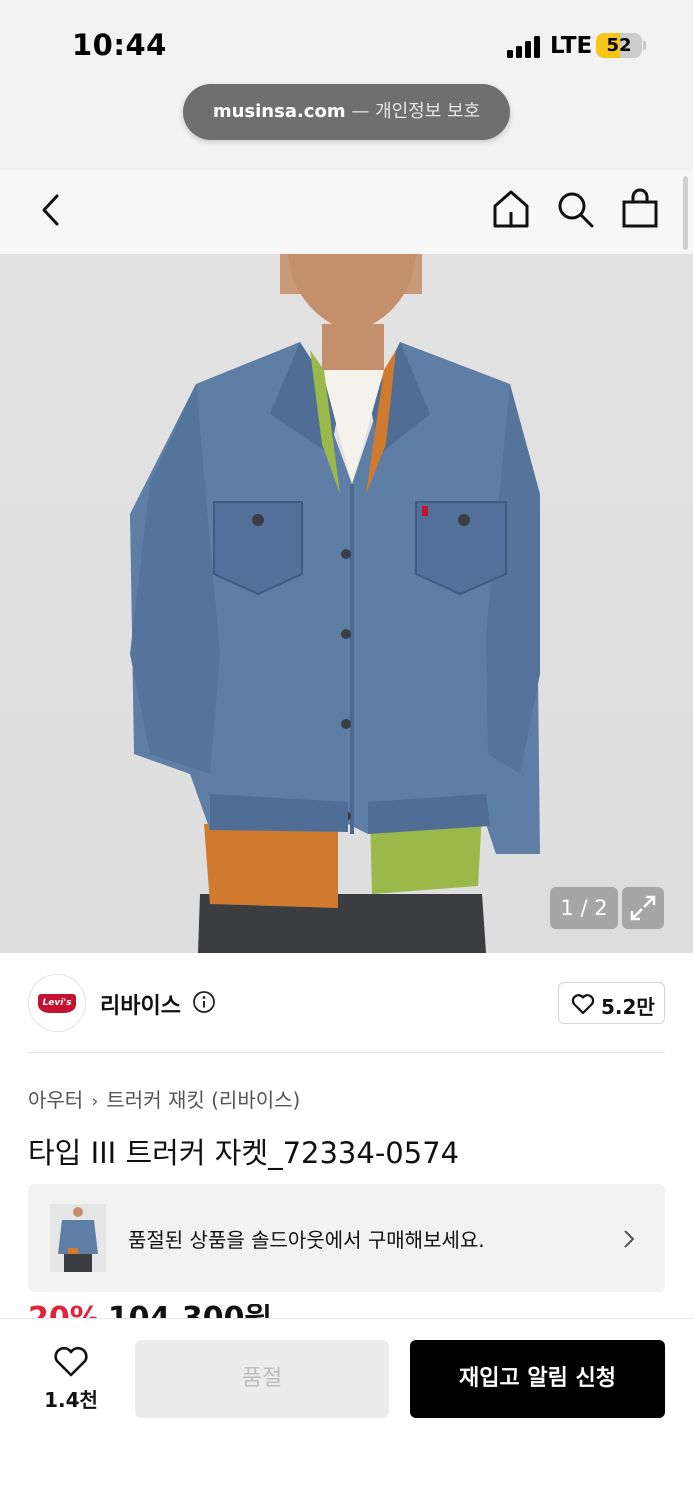  I want to click on soldout-banner: 품절된 상품을 솔드아웃에서 구매해보세요., so click(346, 1238).